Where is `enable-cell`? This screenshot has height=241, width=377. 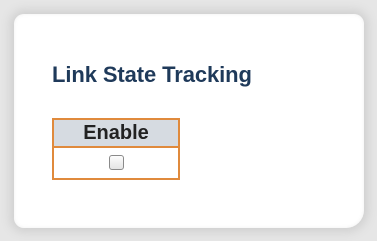
enable-cell is located at coordinates (116, 163).